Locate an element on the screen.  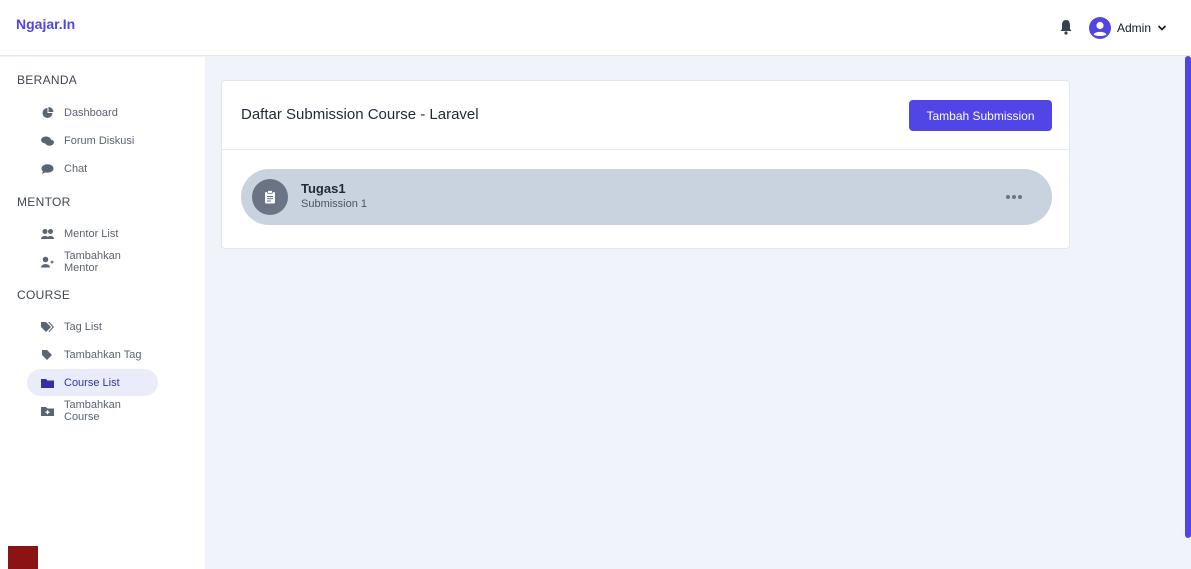
chevron-down-icon is located at coordinates (1162, 28).